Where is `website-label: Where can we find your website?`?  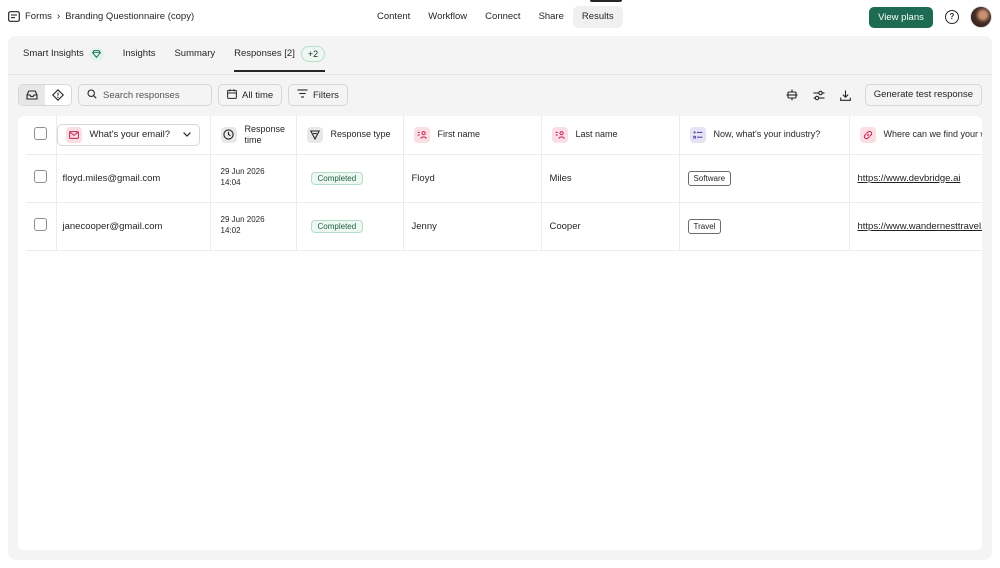
website-label: Where can we find your website? is located at coordinates (933, 134).